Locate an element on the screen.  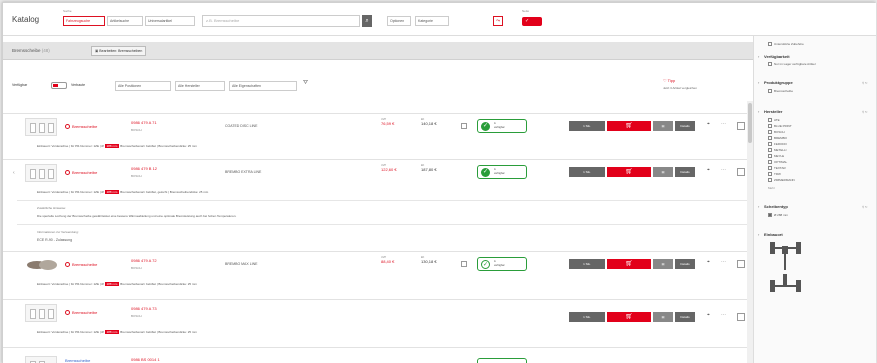
filter-section-disc-type: Scheibentyp is located at coordinates (773, 206).